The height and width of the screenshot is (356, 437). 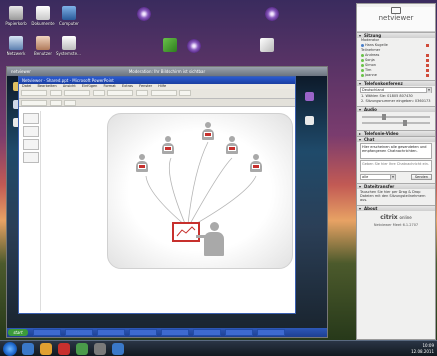 What do you see at coordinates (422, 349) in the screenshot?
I see `system-tray-clock: 10:09 12.08.2011` at bounding box center [422, 349].